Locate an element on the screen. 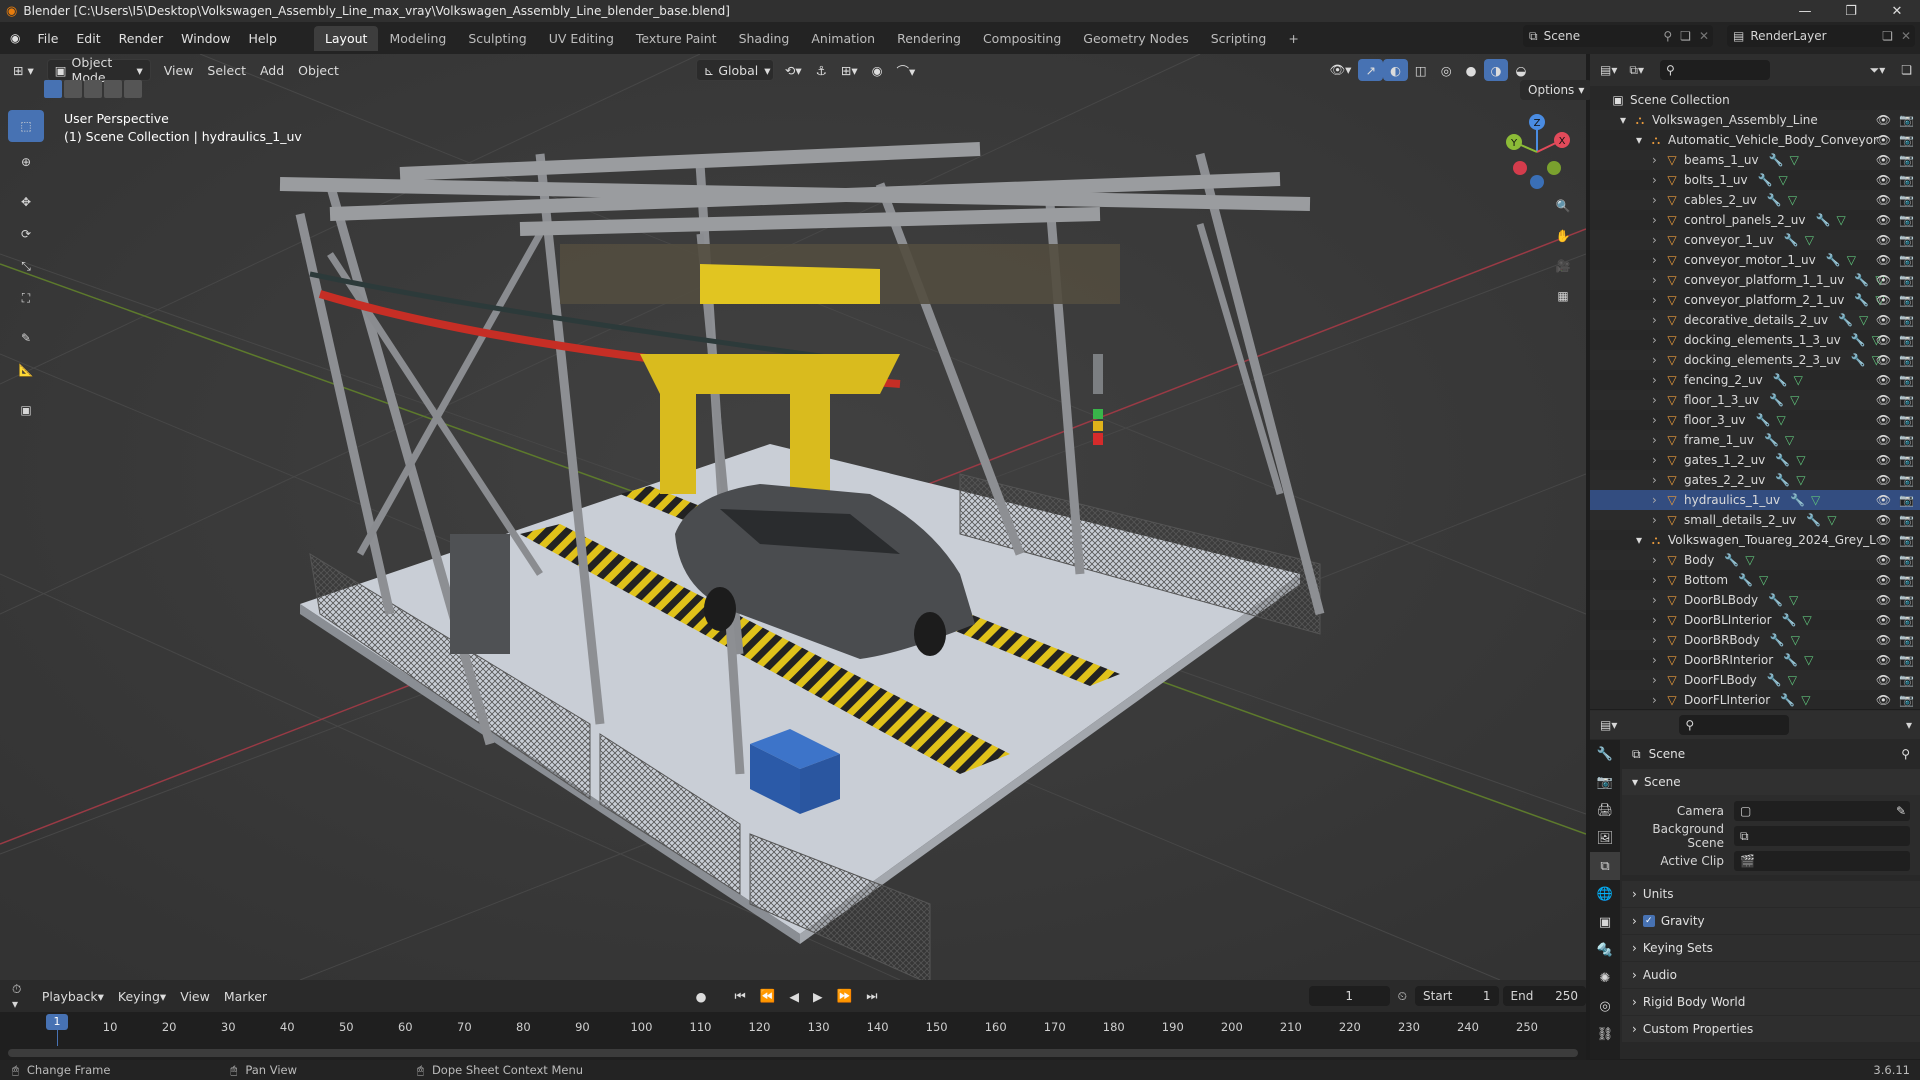 The width and height of the screenshot is (1920, 1080). play-reverse-icon: ◀ is located at coordinates (794, 996).